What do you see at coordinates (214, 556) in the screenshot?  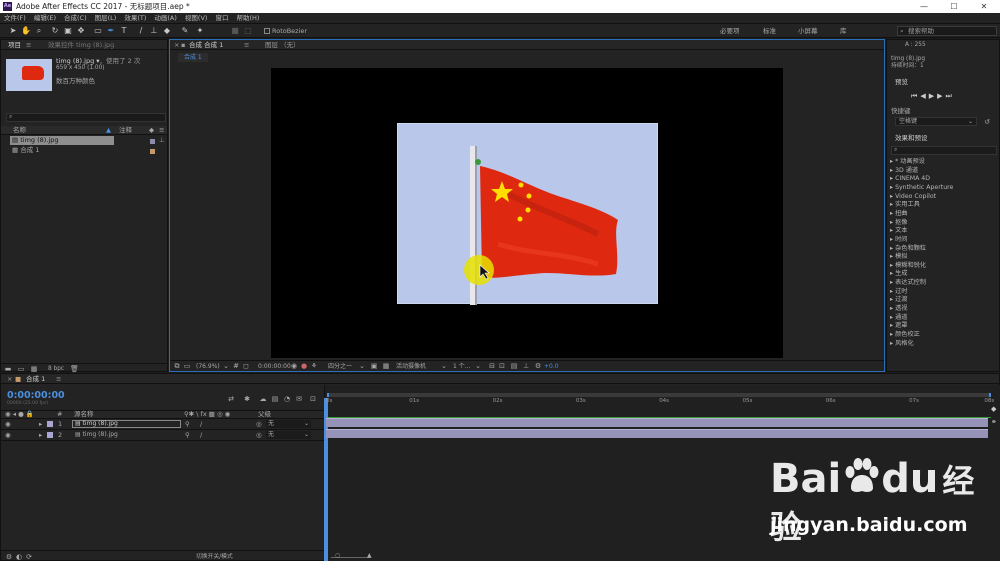 I see `toggle-switches-modes: 切换开关/模式` at bounding box center [214, 556].